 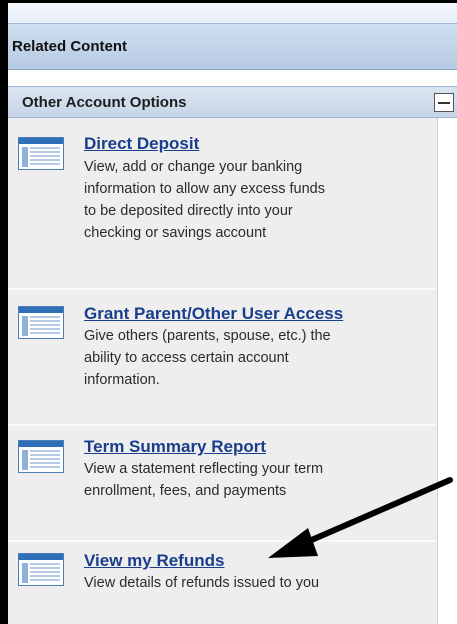 I want to click on header-title: Related Content, so click(x=70, y=46).